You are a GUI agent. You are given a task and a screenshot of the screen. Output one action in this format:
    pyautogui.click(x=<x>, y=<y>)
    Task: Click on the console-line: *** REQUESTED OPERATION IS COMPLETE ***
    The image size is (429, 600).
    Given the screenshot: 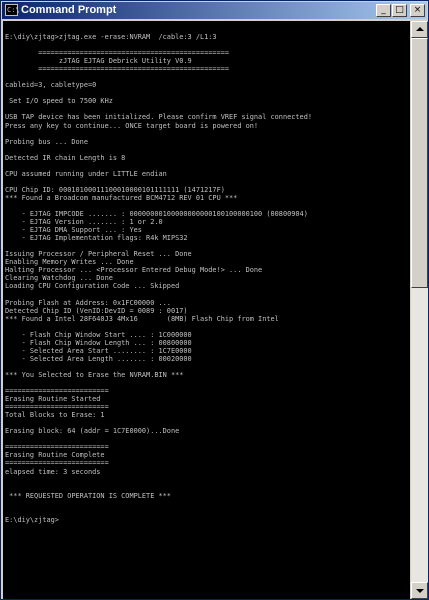 What is the action you would take?
    pyautogui.click(x=88, y=495)
    